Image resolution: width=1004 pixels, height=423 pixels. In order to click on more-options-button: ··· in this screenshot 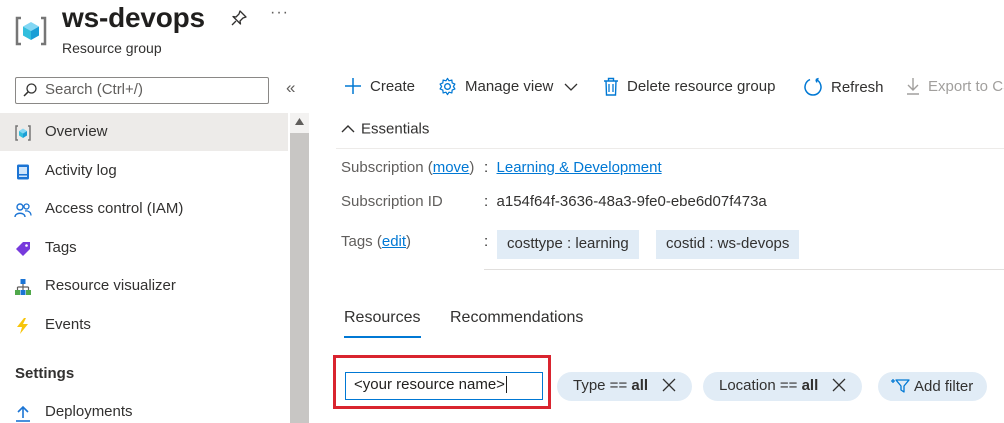, I will do `click(279, 13)`.